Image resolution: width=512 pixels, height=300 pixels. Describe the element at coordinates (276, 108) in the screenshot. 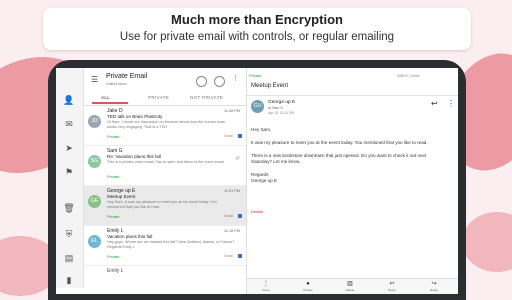

I see `detail-recipient: to Sam G` at that location.